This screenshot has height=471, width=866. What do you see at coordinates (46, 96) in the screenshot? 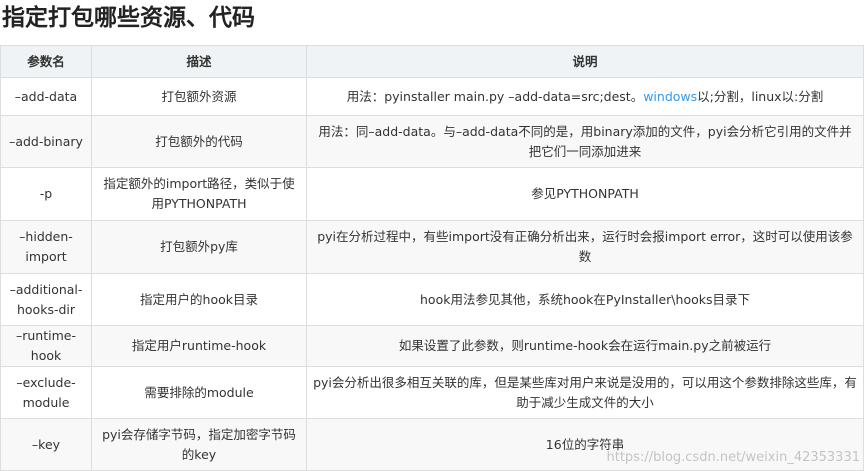
I see `param-cell: –add-data` at bounding box center [46, 96].